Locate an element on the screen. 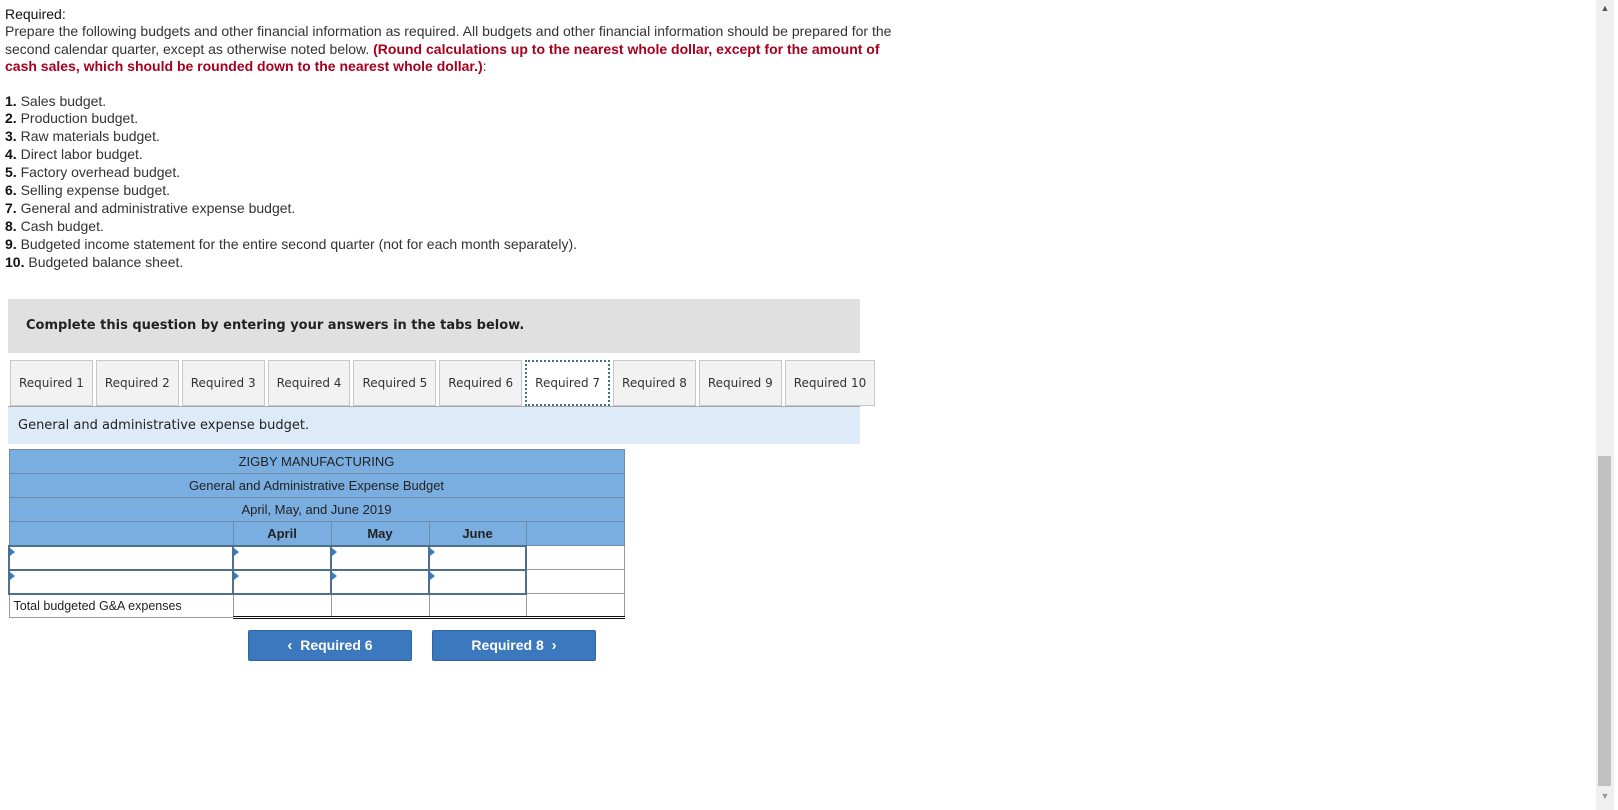 This screenshot has height=810, width=1618. task-number: 4. is located at coordinates (11, 154).